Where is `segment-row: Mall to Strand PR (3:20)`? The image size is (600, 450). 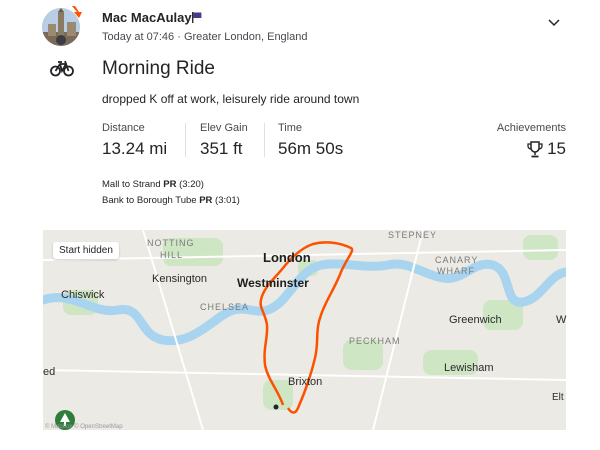 segment-row: Mall to Strand PR (3:20) is located at coordinates (153, 184).